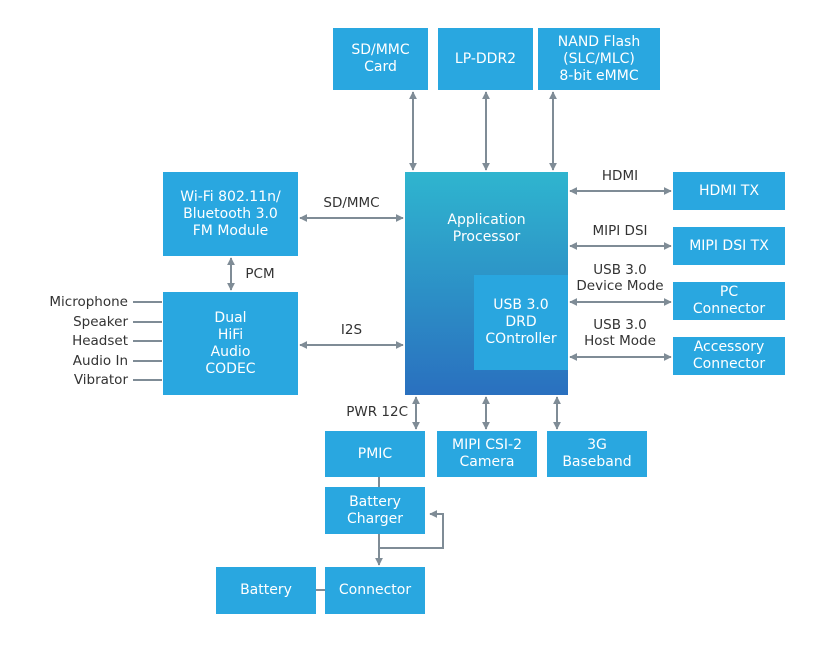 The image size is (820, 652). Describe the element at coordinates (260, 274) in the screenshot. I see `pcm-link-label: PCM` at that location.